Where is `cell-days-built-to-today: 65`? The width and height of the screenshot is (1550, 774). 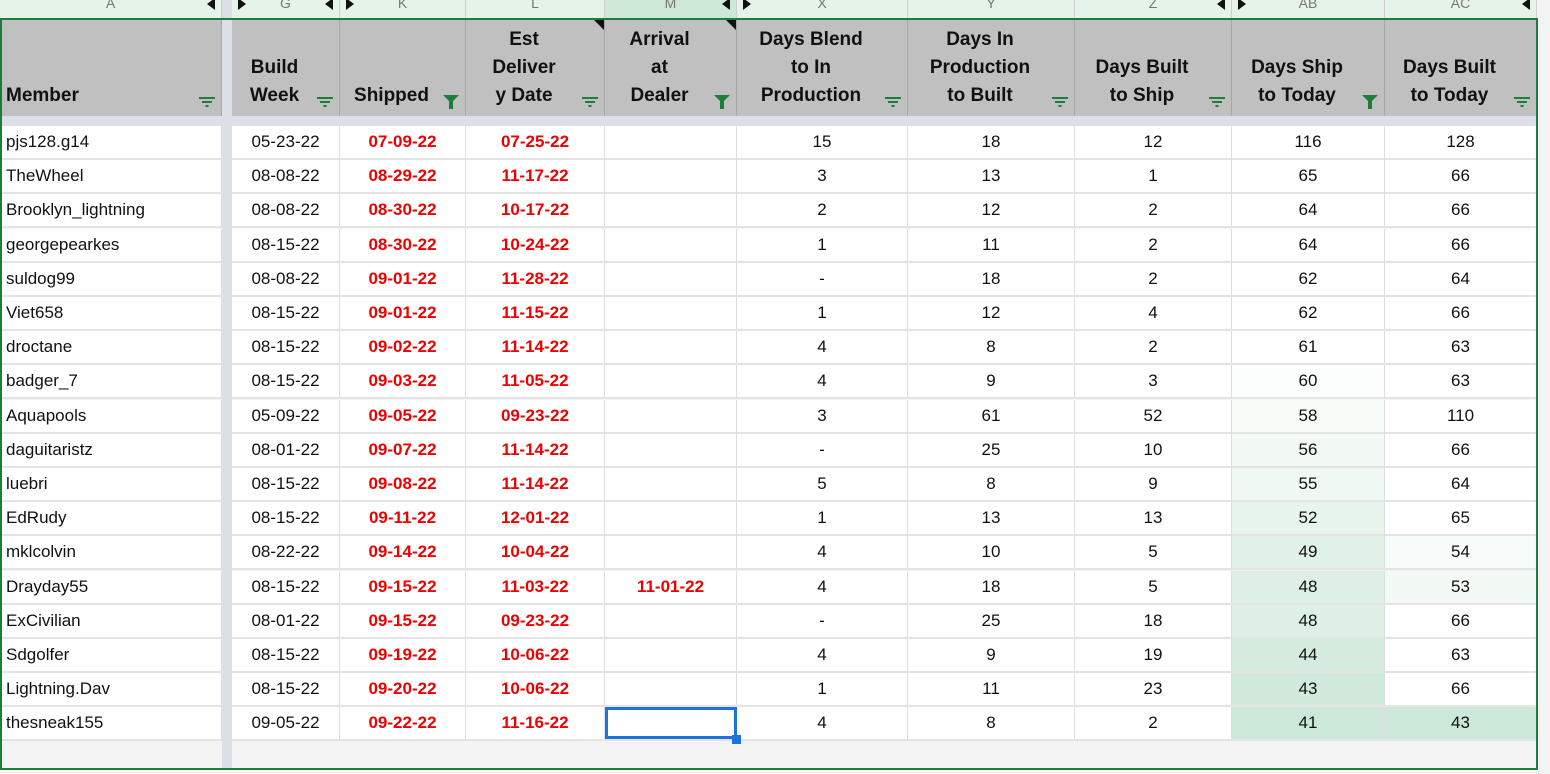
cell-days-built-to-today: 65 is located at coordinates (1461, 519).